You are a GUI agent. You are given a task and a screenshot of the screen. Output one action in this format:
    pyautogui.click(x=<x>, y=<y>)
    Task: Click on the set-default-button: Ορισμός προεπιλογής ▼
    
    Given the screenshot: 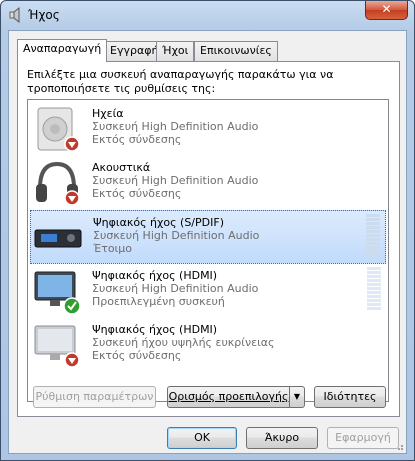 What is the action you would take?
    pyautogui.click(x=236, y=397)
    